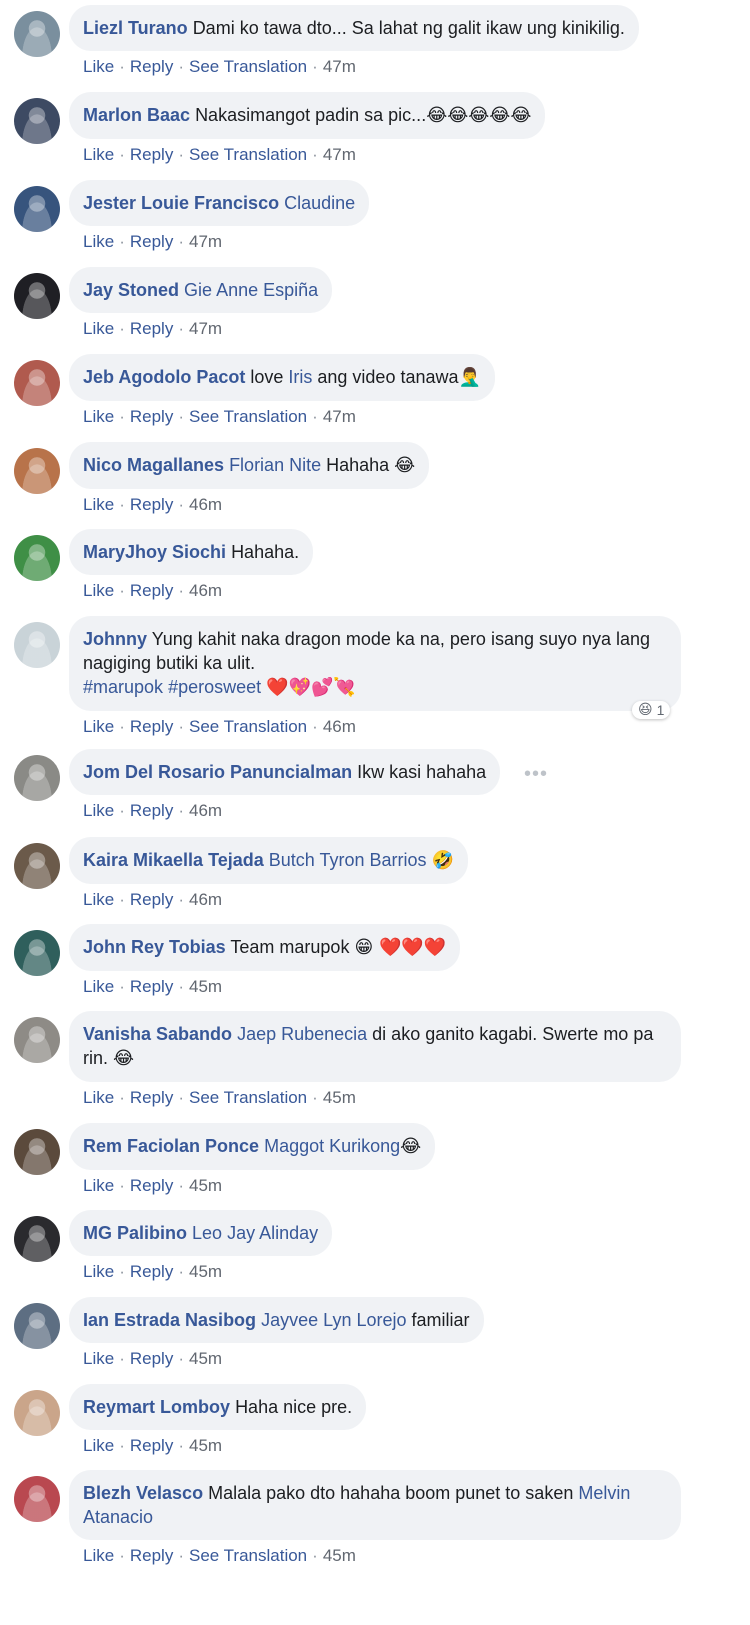 The width and height of the screenshot is (750, 1625). I want to click on comment-author-link: Kaira Mikaella Tejada, so click(173, 860).